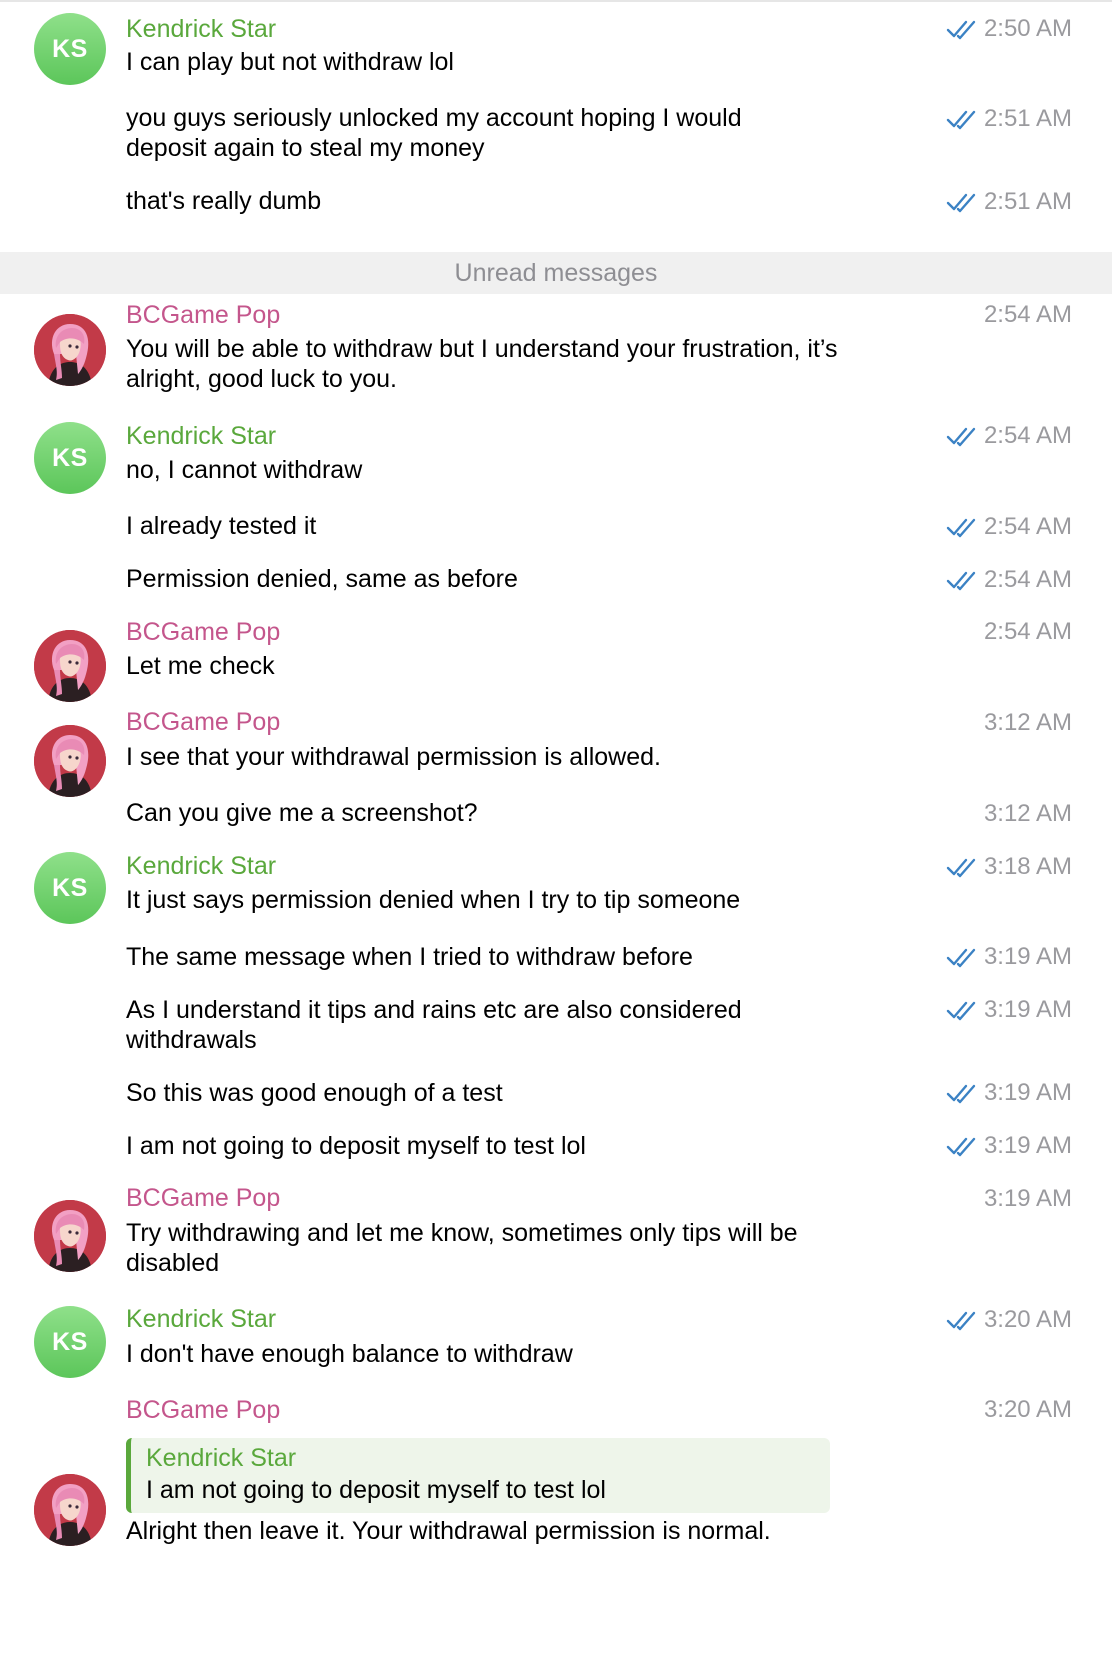 This screenshot has height=1660, width=1112. What do you see at coordinates (322, 579) in the screenshot?
I see `message-text: Permission denied, same as before` at bounding box center [322, 579].